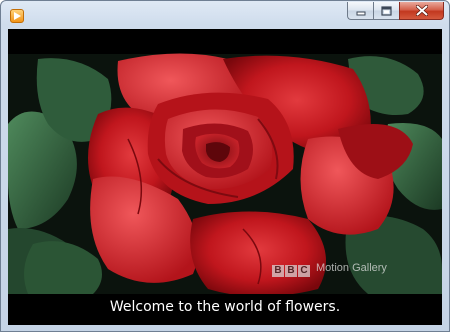 The height and width of the screenshot is (332, 450). Describe the element at coordinates (304, 271) in the screenshot. I see `bbc-letter: C` at that location.